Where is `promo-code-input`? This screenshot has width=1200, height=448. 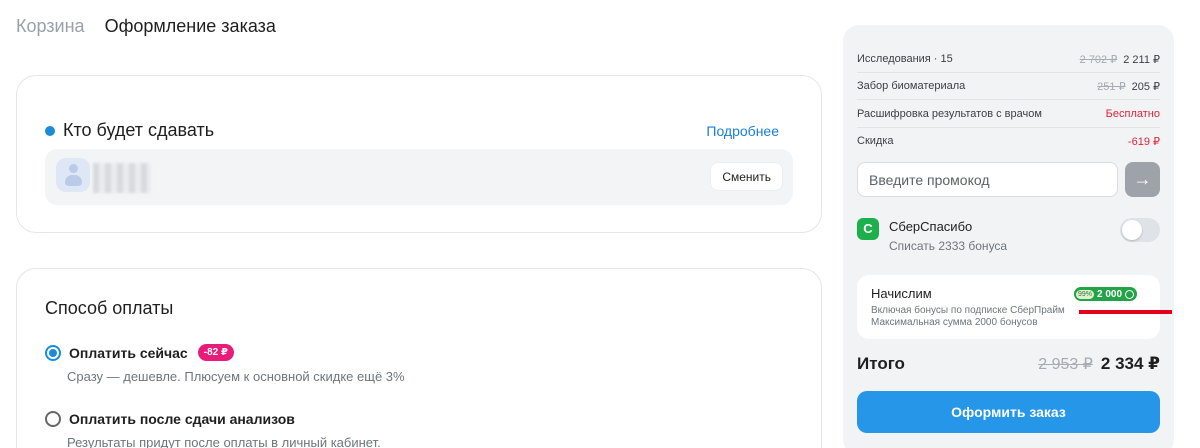
promo-code-input is located at coordinates (987, 179).